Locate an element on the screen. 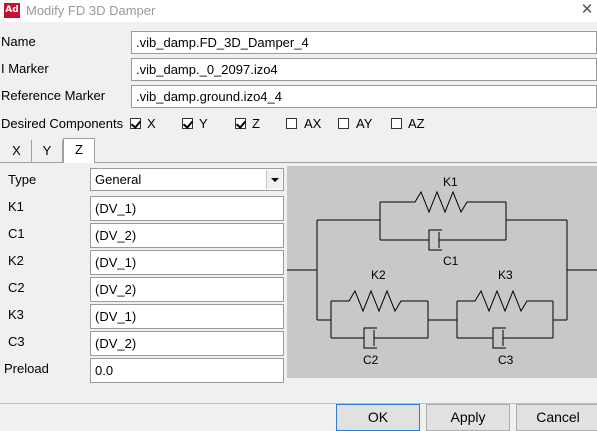 The height and width of the screenshot is (431, 597). k1-diagram-label: K1 is located at coordinates (450, 182).